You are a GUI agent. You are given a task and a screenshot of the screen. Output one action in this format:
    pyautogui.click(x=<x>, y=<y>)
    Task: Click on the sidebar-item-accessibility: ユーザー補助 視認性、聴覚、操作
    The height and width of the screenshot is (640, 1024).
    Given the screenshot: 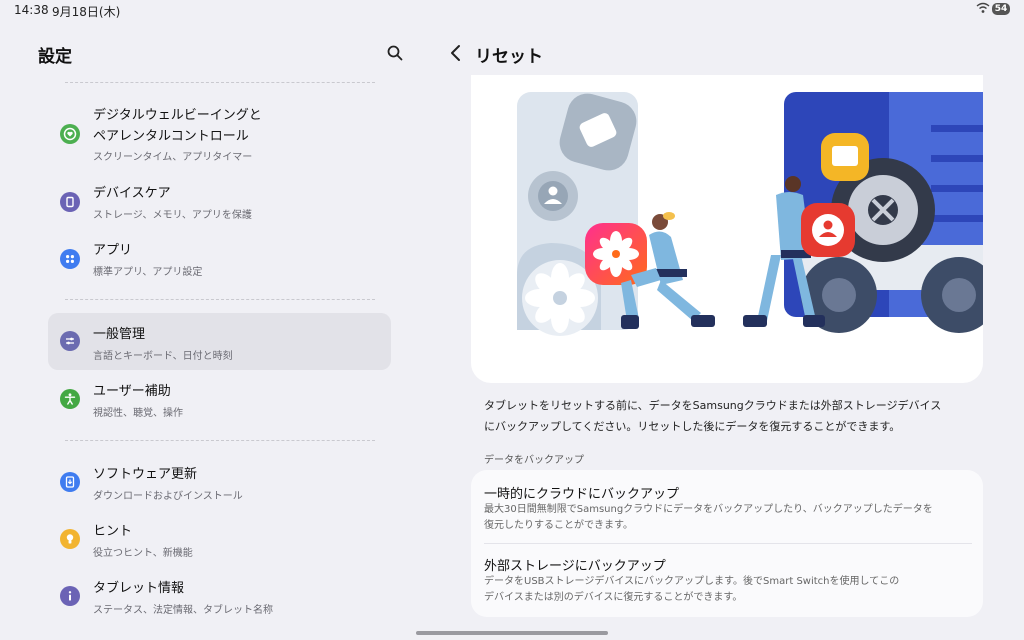 What is the action you would take?
    pyautogui.click(x=219, y=403)
    